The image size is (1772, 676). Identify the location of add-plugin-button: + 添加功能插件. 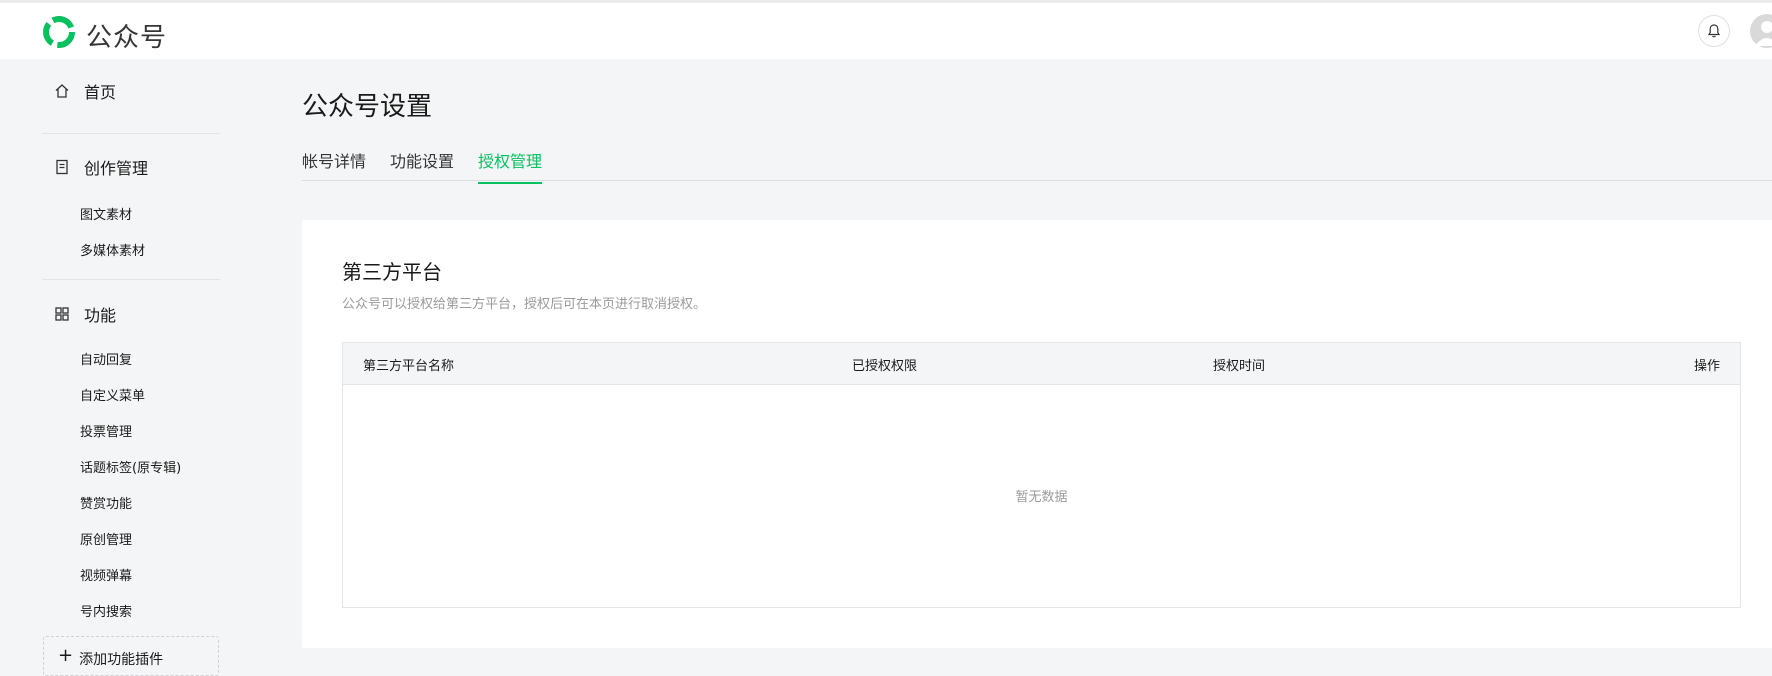
(131, 656).